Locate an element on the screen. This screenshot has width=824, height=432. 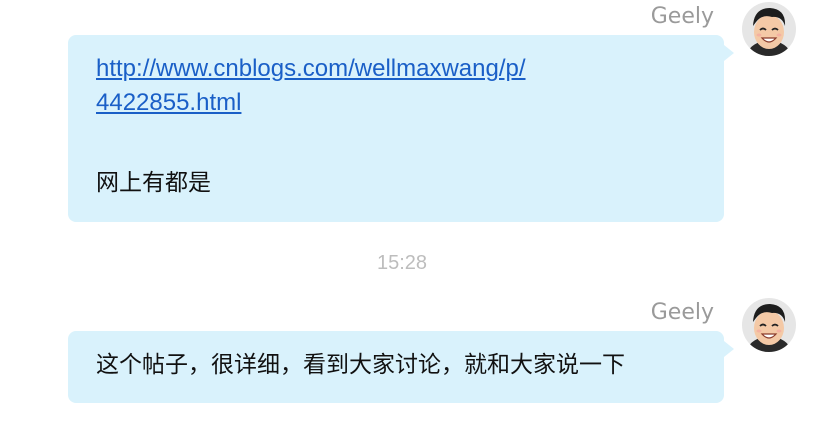
timestamp-divider: 15:28 is located at coordinates (402, 263).